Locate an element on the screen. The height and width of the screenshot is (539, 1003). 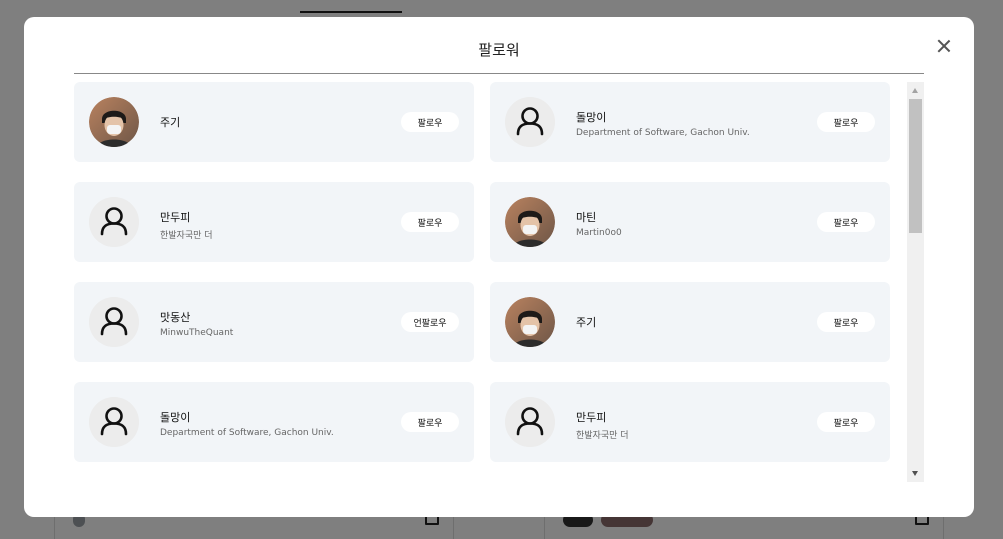
follower-bio: MinwuTheQuant is located at coordinates (197, 333).